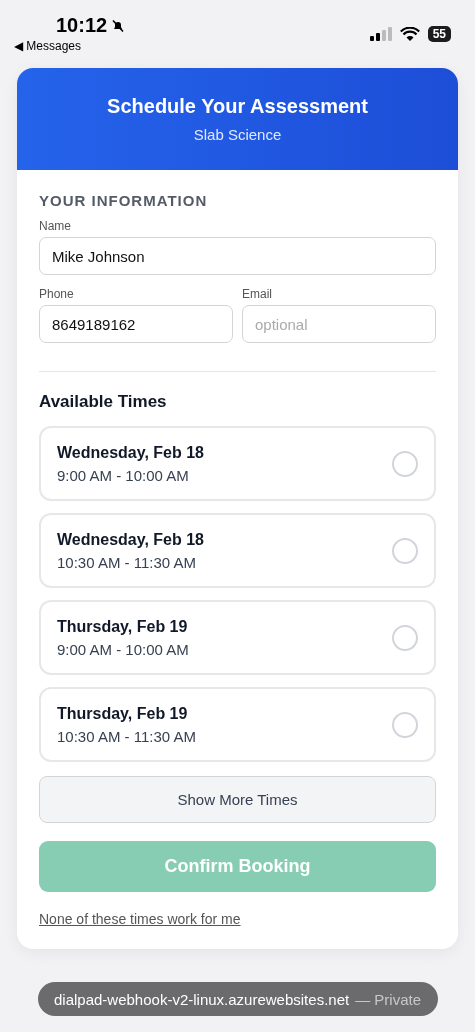 The height and width of the screenshot is (1032, 475). What do you see at coordinates (237, 463) in the screenshot?
I see `time-slot: Wednesday, Feb 18 9:00 AM - 10:00 AM` at bounding box center [237, 463].